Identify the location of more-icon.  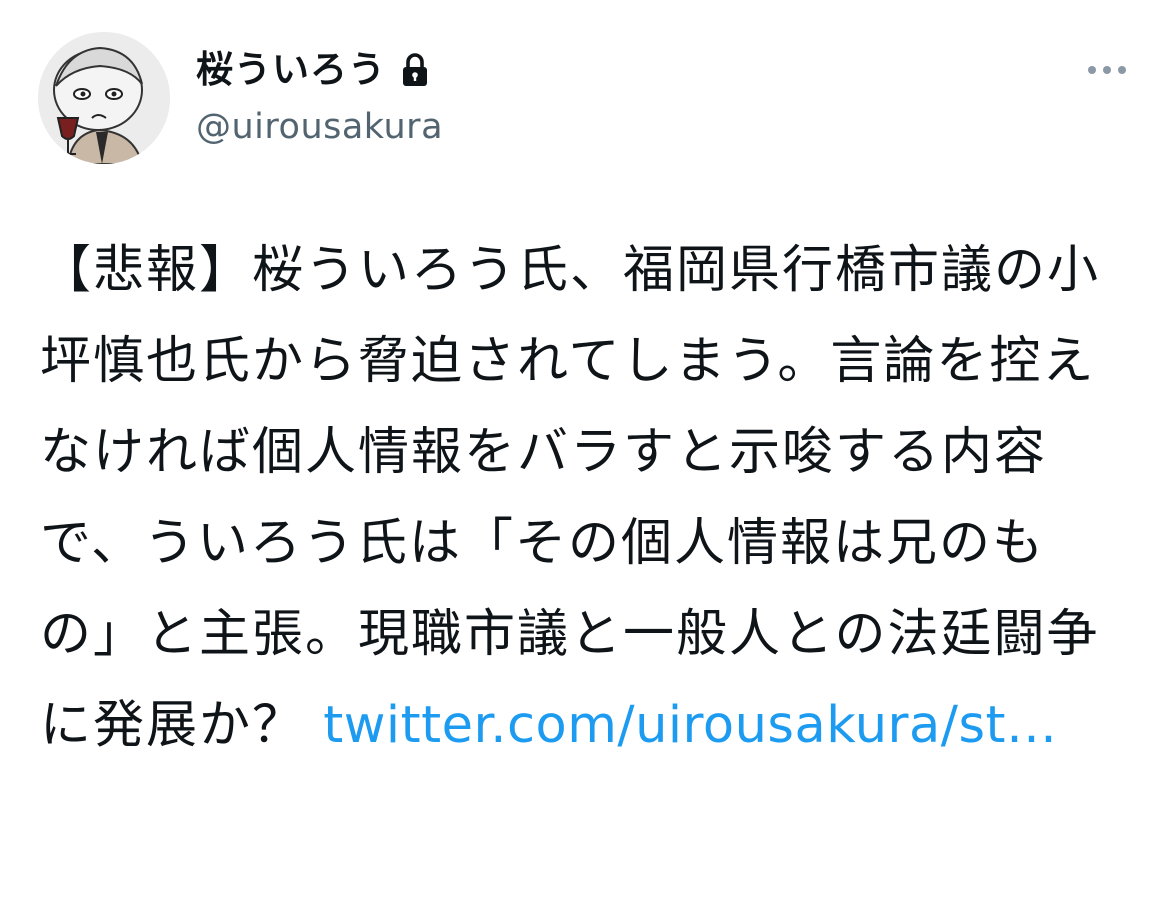
(1107, 70).